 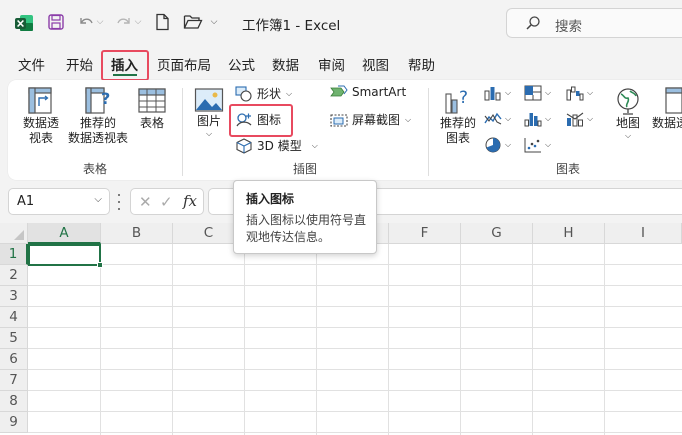 What do you see at coordinates (137, 233) in the screenshot?
I see `column-header-b: B` at bounding box center [137, 233].